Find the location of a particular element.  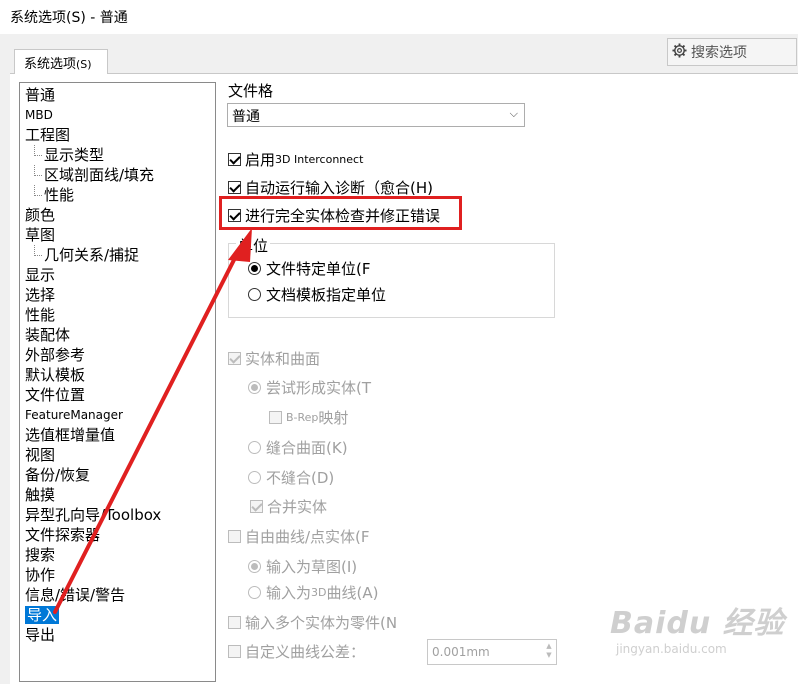

baidu-watermark: Baidu 经验 jingyan.baidu.com is located at coordinates (700, 628).